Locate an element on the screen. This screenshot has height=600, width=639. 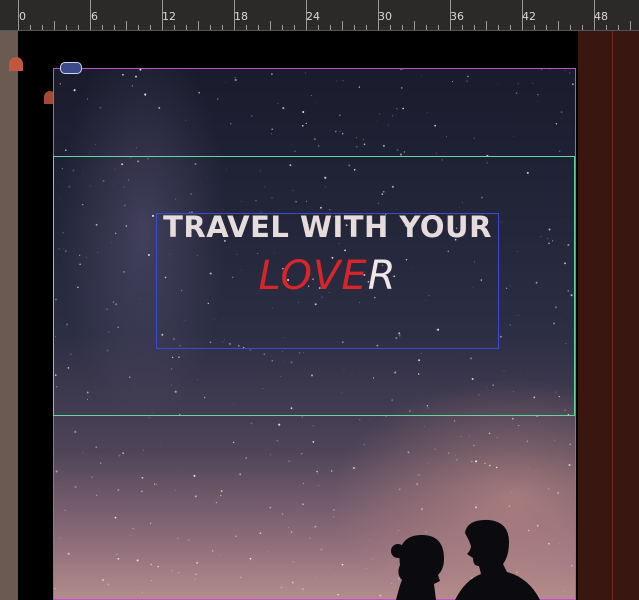
love-white-text: R is located at coordinates (382, 276).